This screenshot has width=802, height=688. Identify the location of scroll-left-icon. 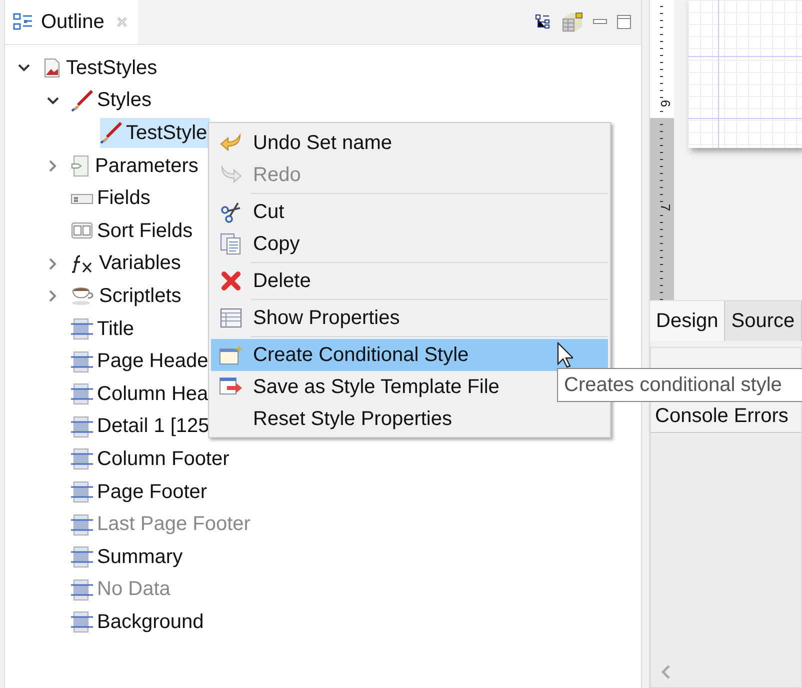
(666, 672).